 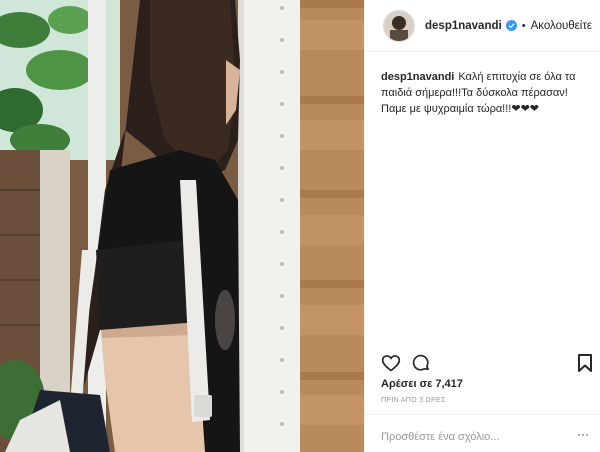 What do you see at coordinates (413, 400) in the screenshot?
I see `post-timestamp: ΠΡΙΝ ΑΠΟ 3 ΩΡΕΣ` at bounding box center [413, 400].